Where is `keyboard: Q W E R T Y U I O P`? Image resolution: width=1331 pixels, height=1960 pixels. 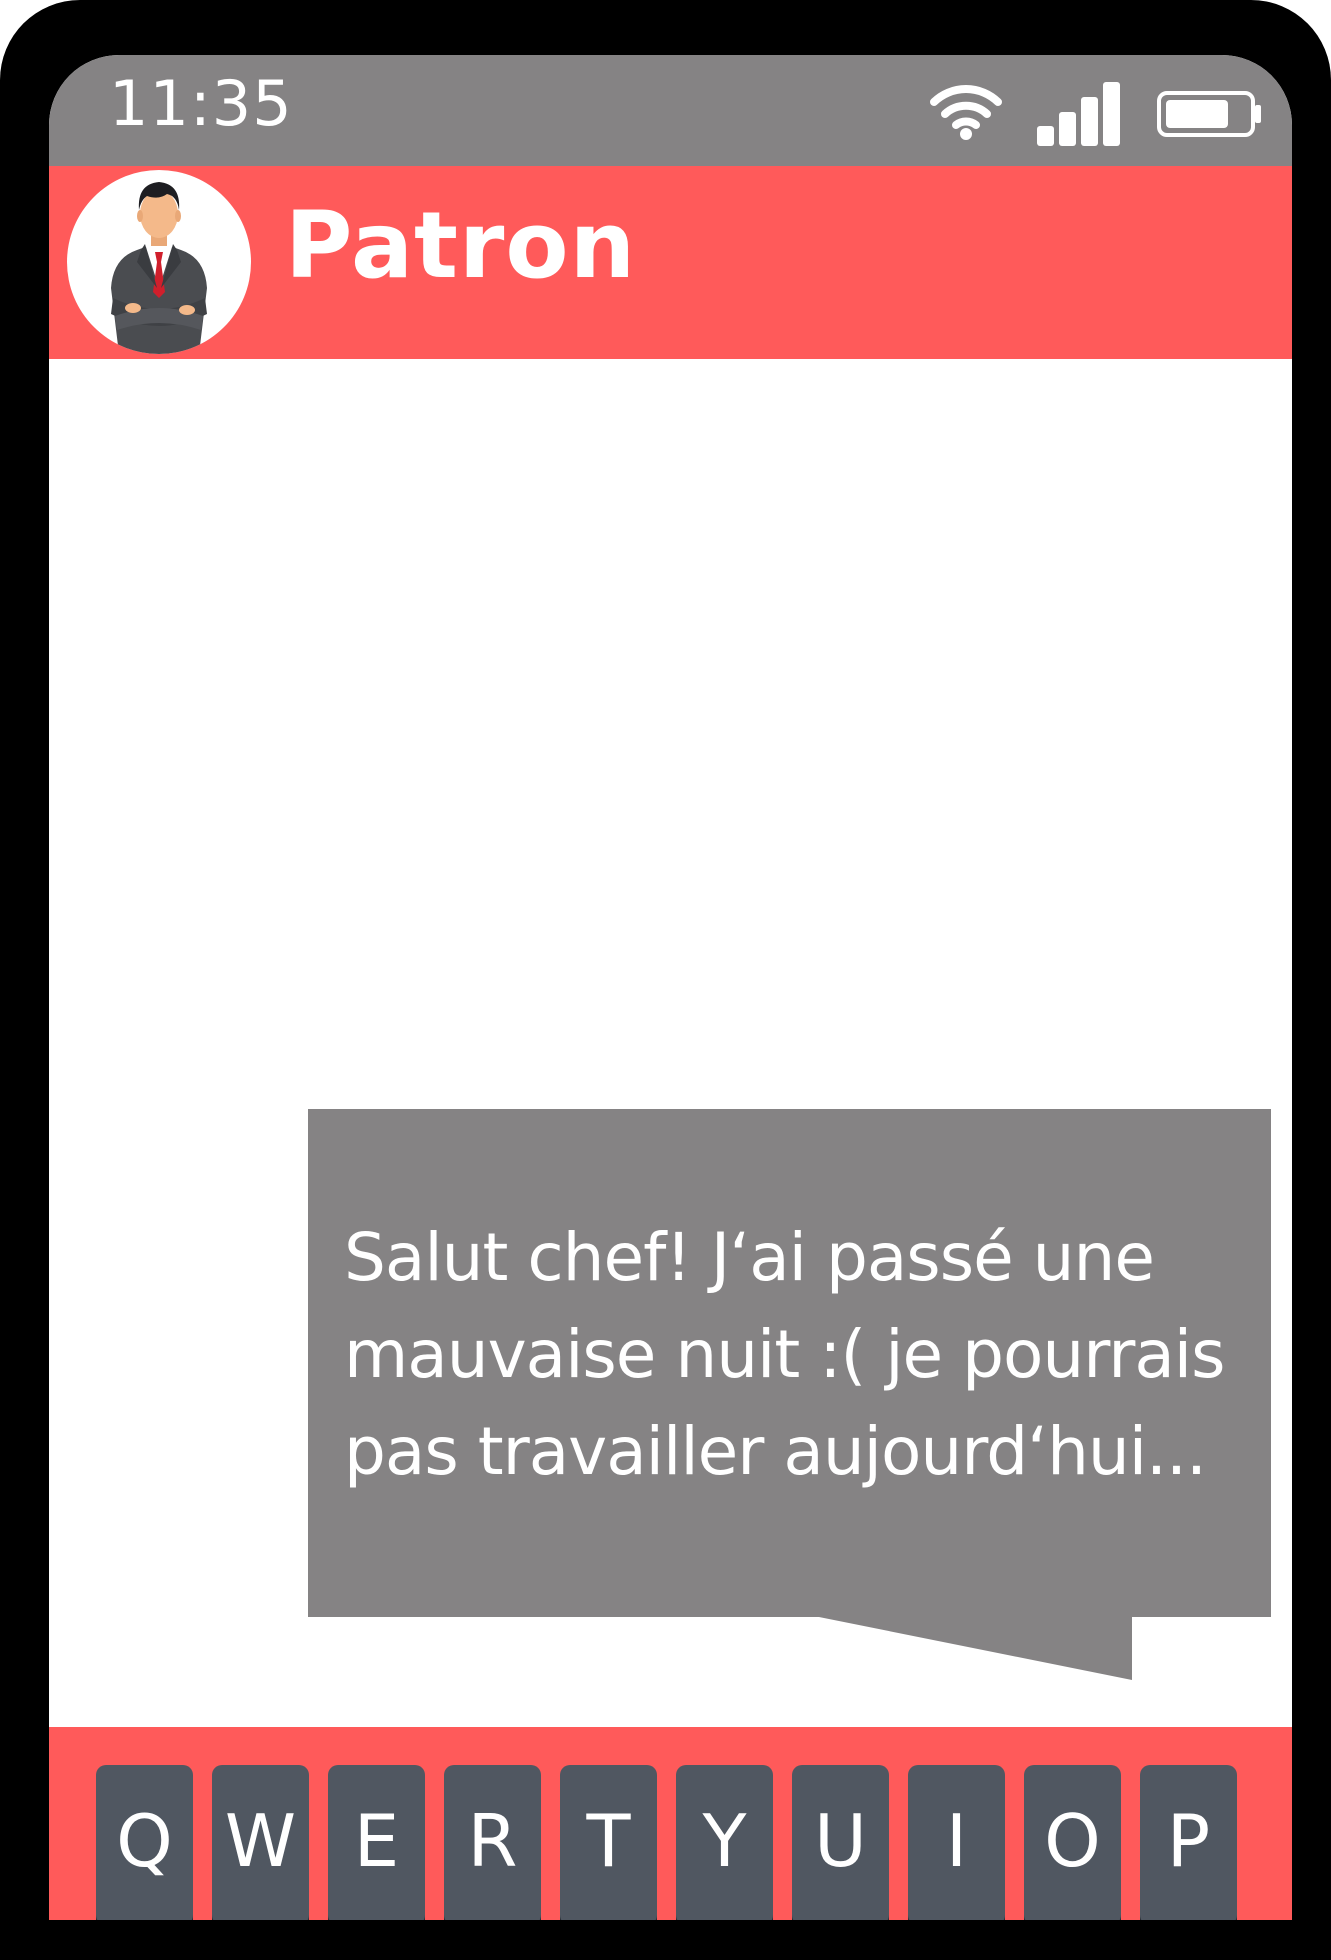
keyboard: Q W E R T Y U I O P is located at coordinates (670, 1823).